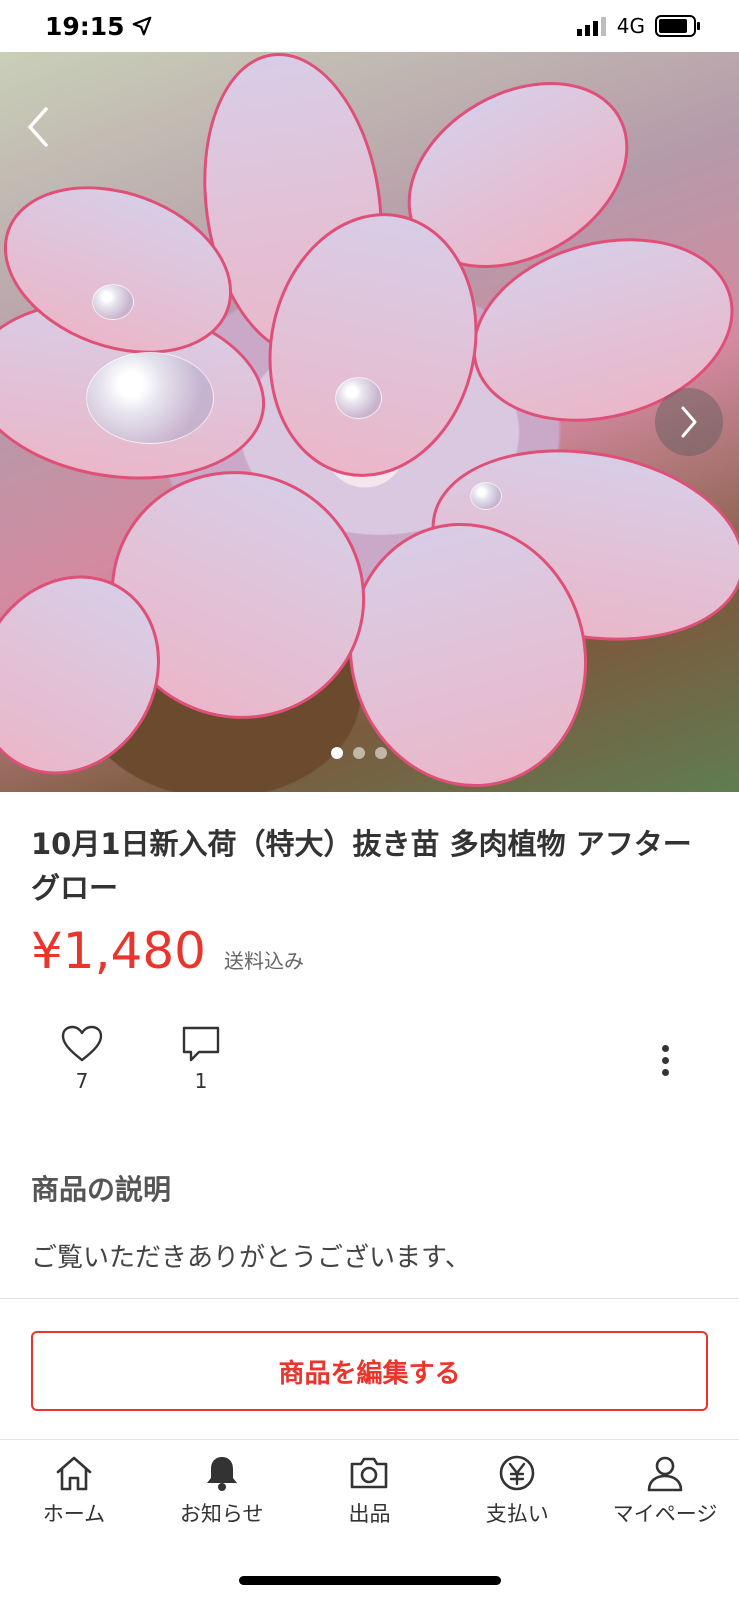 This screenshot has width=739, height=1600. I want to click on tab-payment-label: 支払い, so click(517, 1514).